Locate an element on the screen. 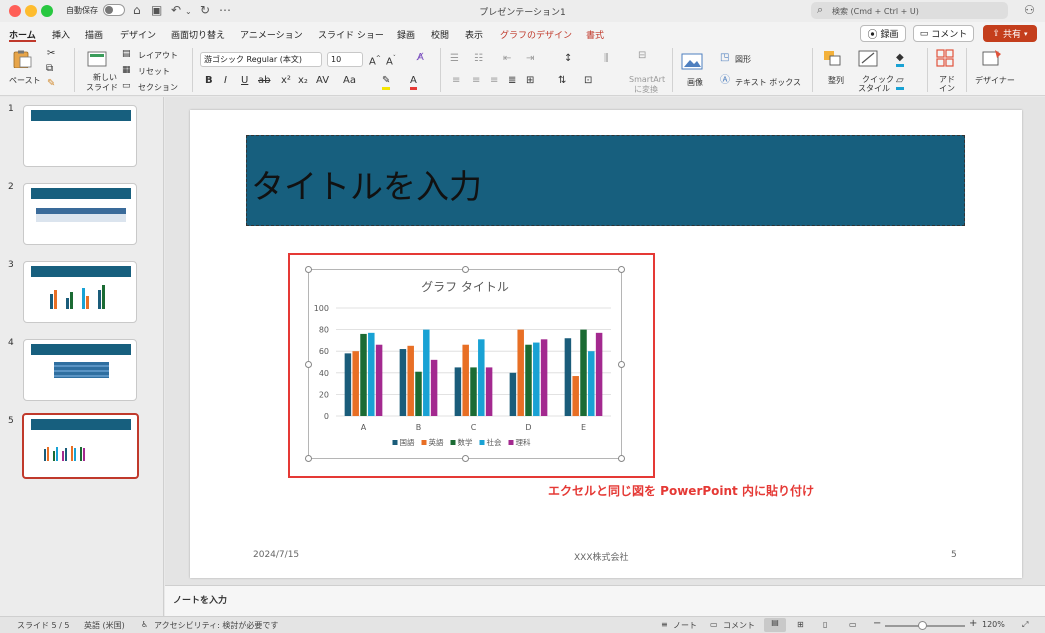 Image resolution: width=1045 pixels, height=633 pixels. columns-icon: ⫼ is located at coordinates (606, 59).